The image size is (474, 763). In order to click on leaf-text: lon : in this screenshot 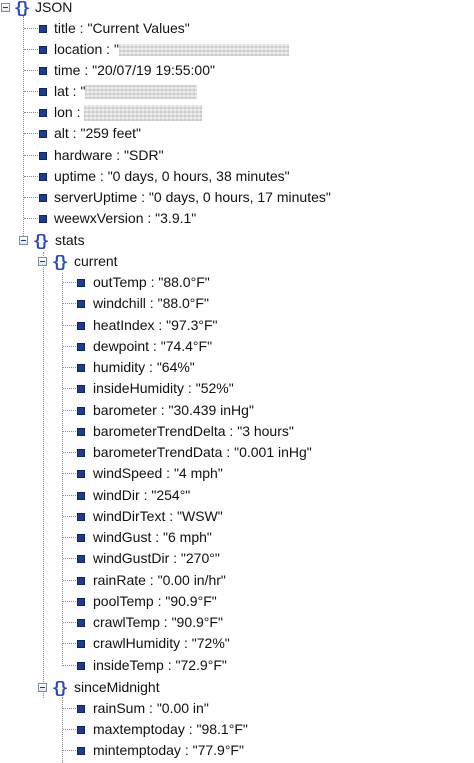, I will do `click(128, 112)`.